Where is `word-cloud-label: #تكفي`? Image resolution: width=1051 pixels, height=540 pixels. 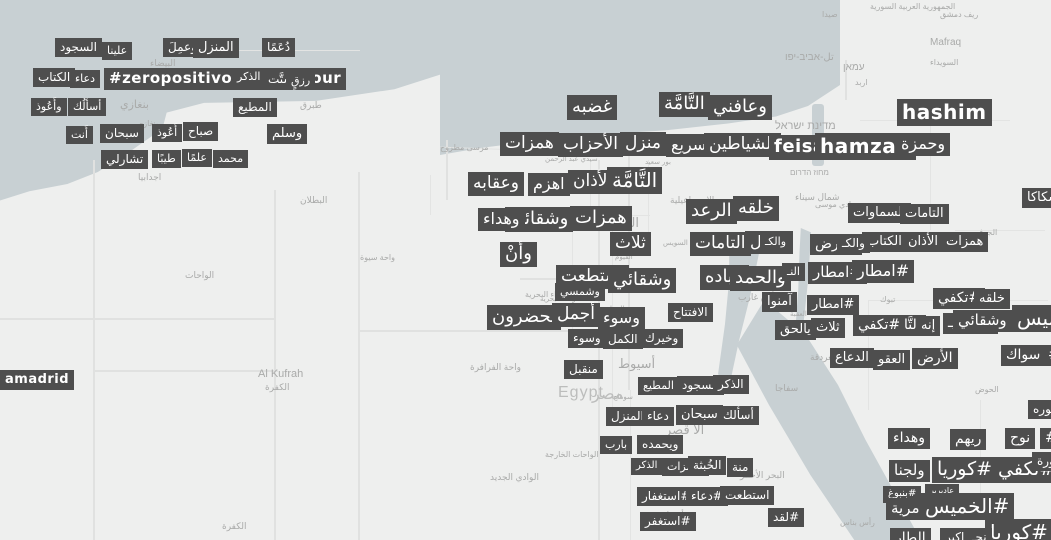
word-cloud-label: #تكفي is located at coordinates (879, 325).